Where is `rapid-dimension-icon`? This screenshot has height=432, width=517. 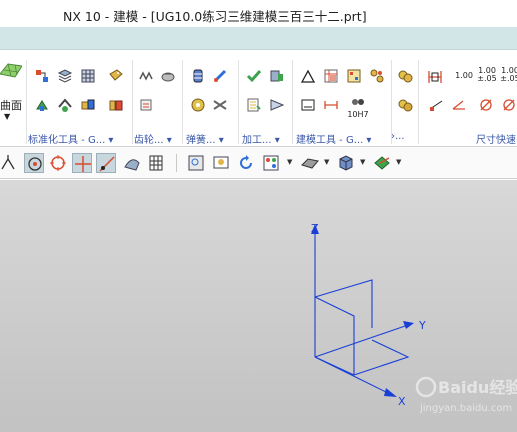 rapid-dimension-icon is located at coordinates (435, 77).